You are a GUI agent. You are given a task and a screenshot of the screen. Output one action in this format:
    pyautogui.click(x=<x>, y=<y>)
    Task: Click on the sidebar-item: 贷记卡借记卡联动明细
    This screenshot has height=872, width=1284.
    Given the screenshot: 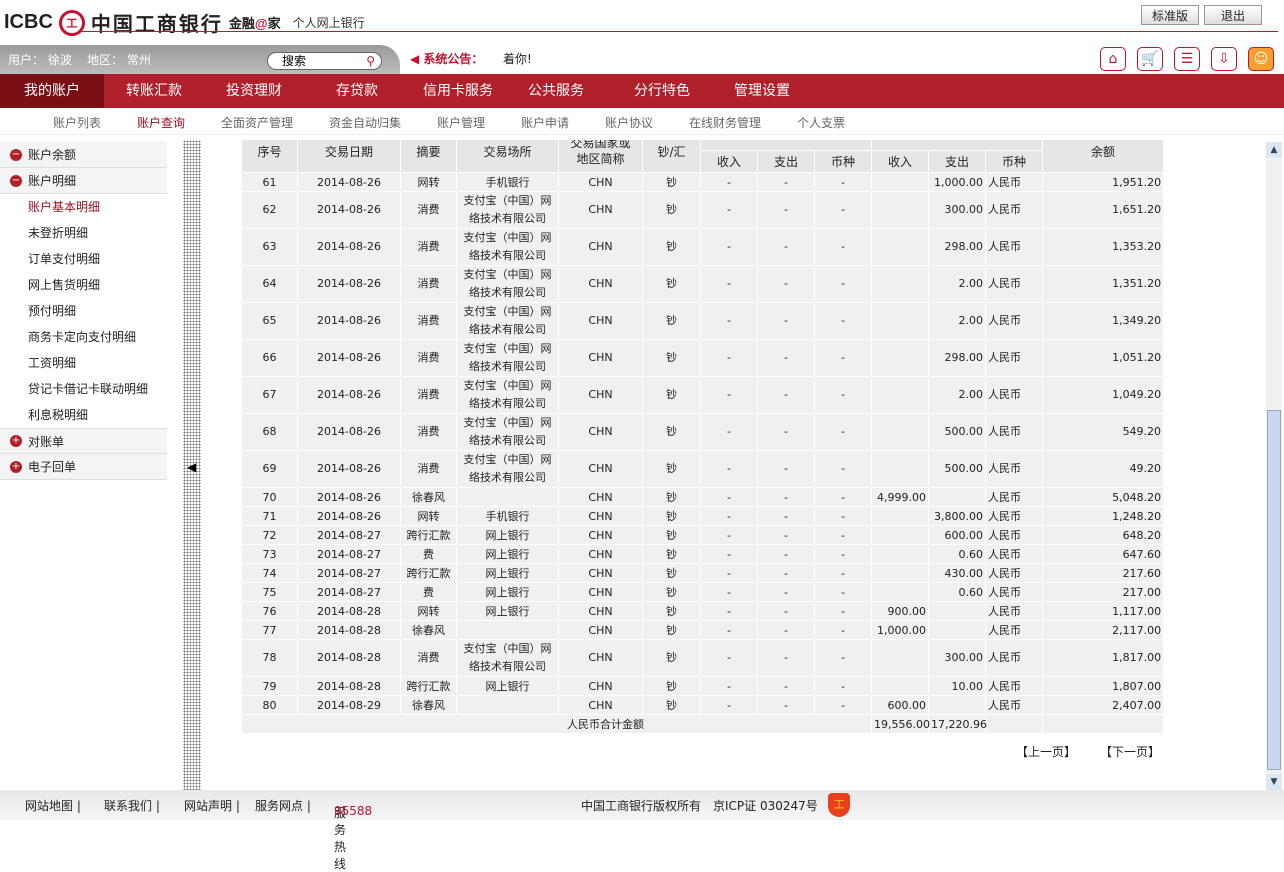 What is the action you would take?
    pyautogui.click(x=83, y=389)
    